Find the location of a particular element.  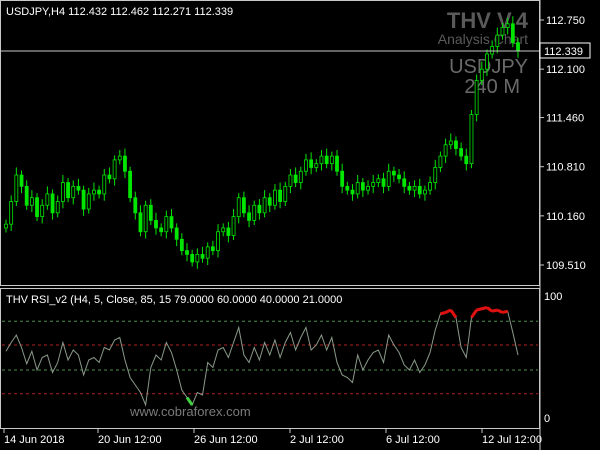

price-tick-label: 112.750 is located at coordinates (565, 21).